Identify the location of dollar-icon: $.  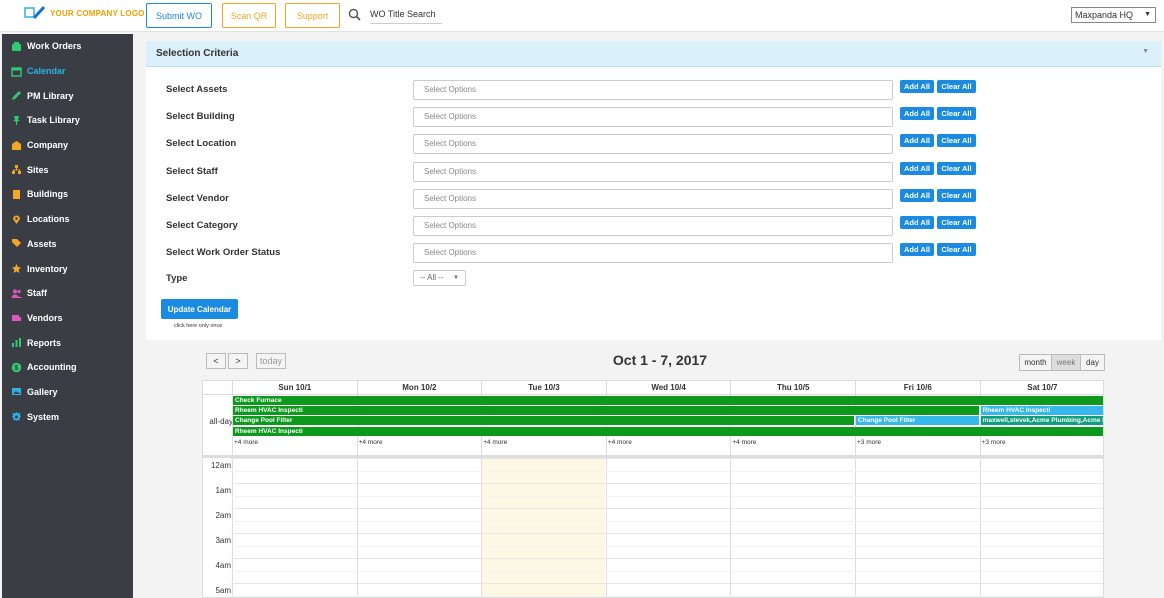
(16, 367).